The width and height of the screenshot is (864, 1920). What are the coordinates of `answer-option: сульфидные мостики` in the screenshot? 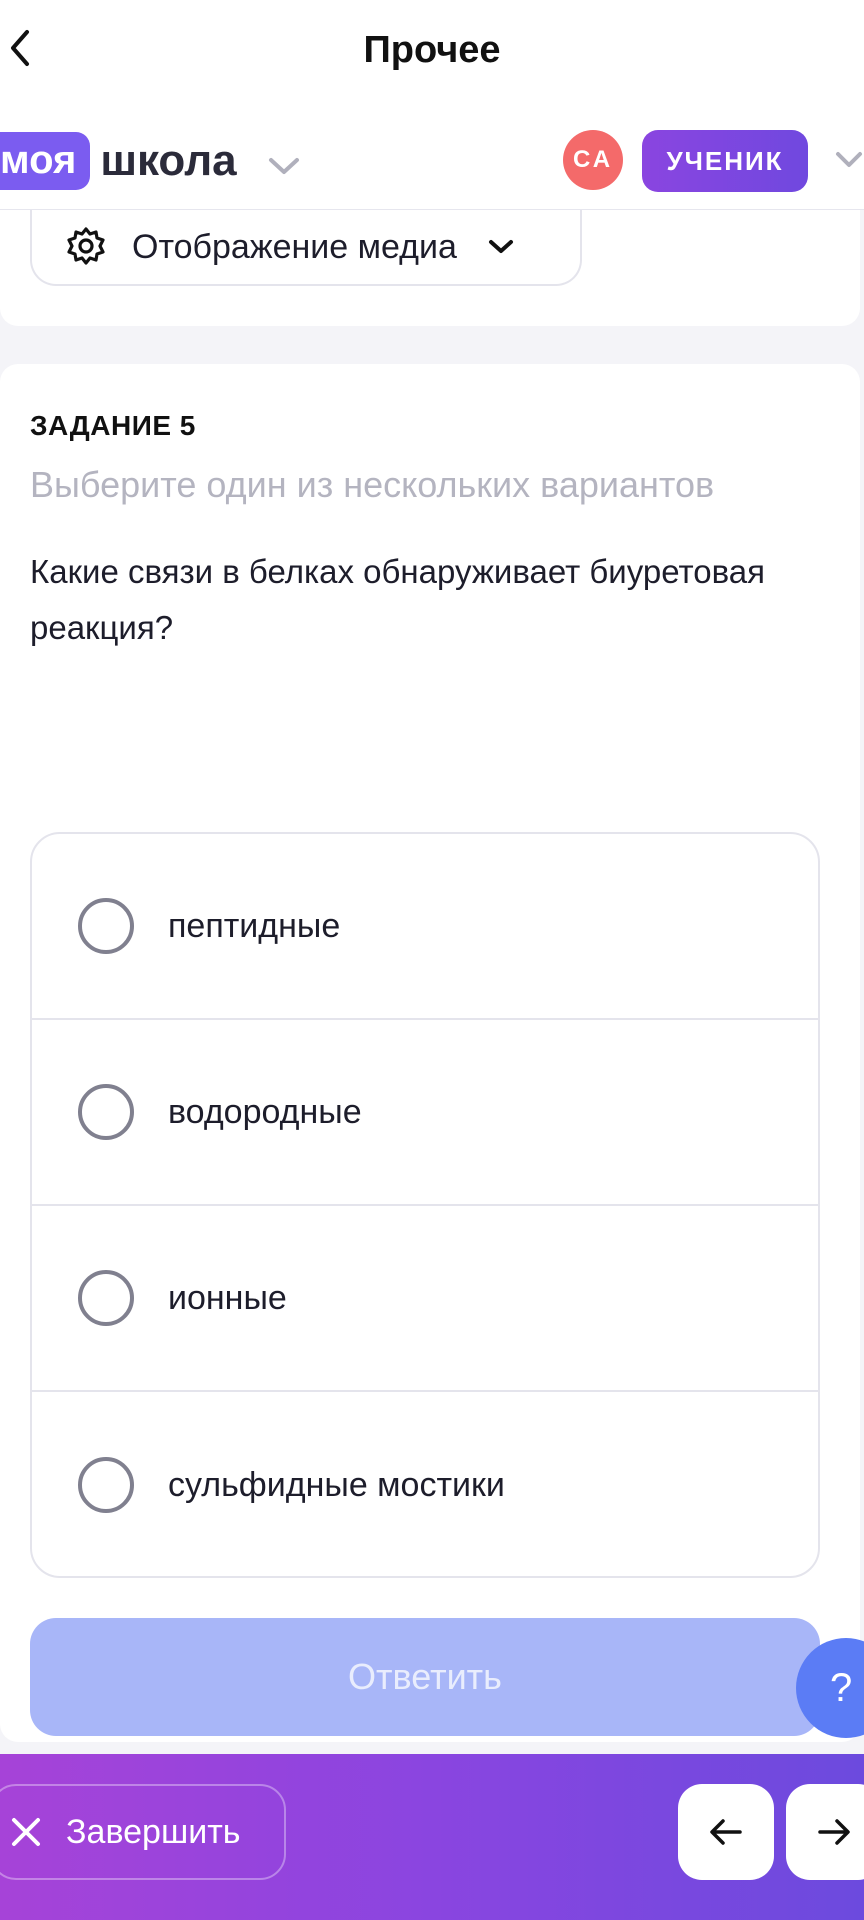 It's located at (425, 1484).